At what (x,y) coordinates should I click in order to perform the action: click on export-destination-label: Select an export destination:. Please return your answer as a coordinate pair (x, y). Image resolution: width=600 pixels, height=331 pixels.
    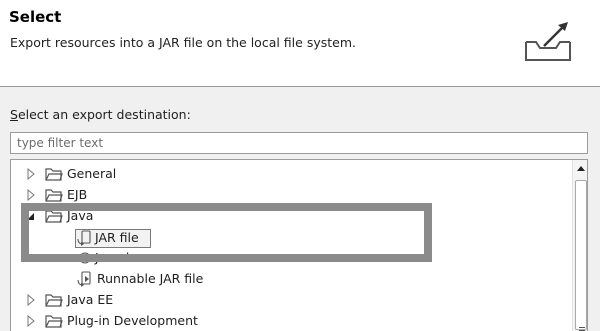
    Looking at the image, I should click on (100, 114).